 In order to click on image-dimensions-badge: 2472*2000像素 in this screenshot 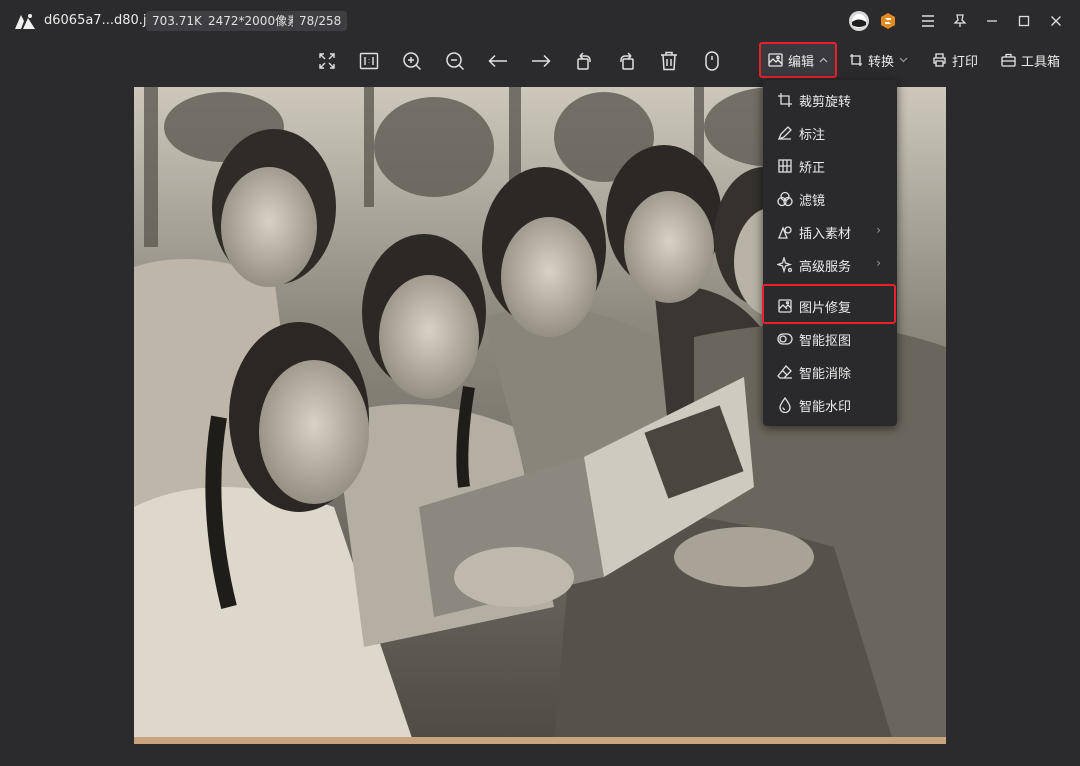, I will do `click(254, 21)`.